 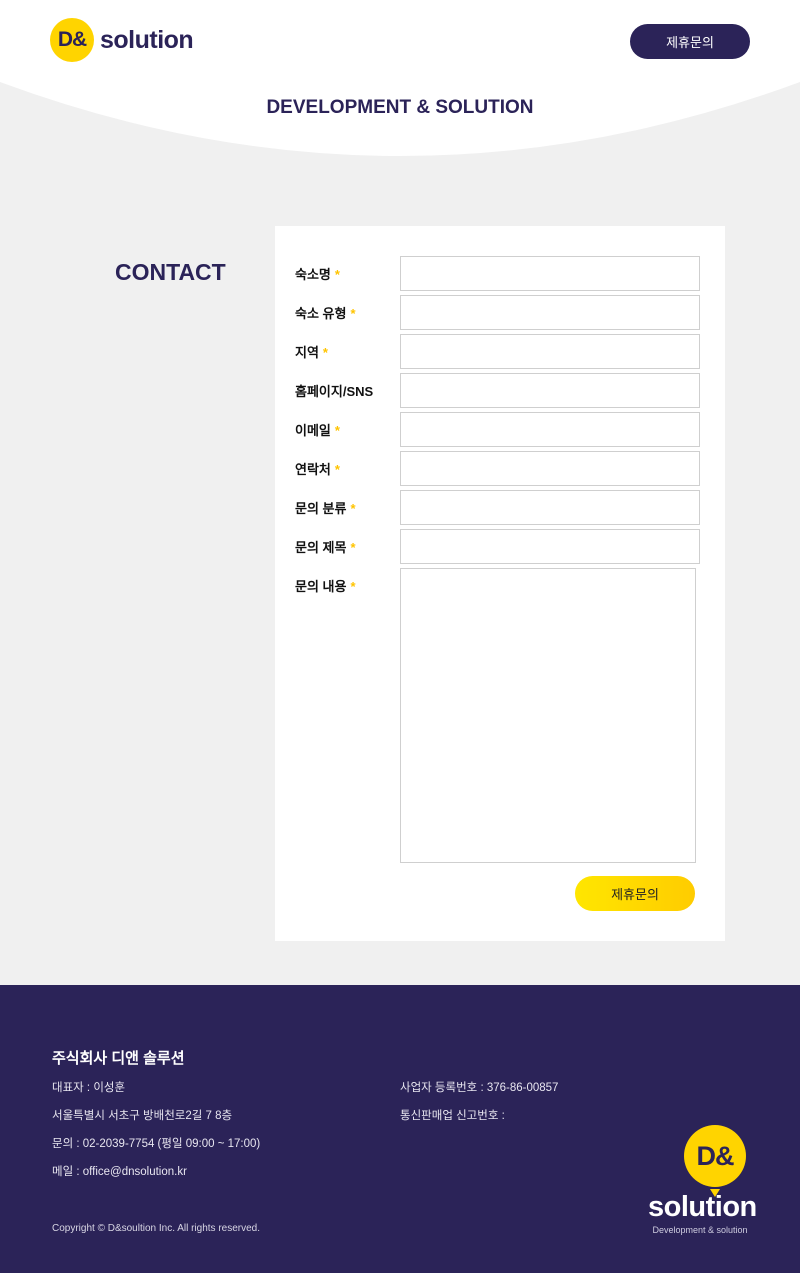 What do you see at coordinates (635, 893) in the screenshot?
I see `submit-inquiry-button: 제휴문의` at bounding box center [635, 893].